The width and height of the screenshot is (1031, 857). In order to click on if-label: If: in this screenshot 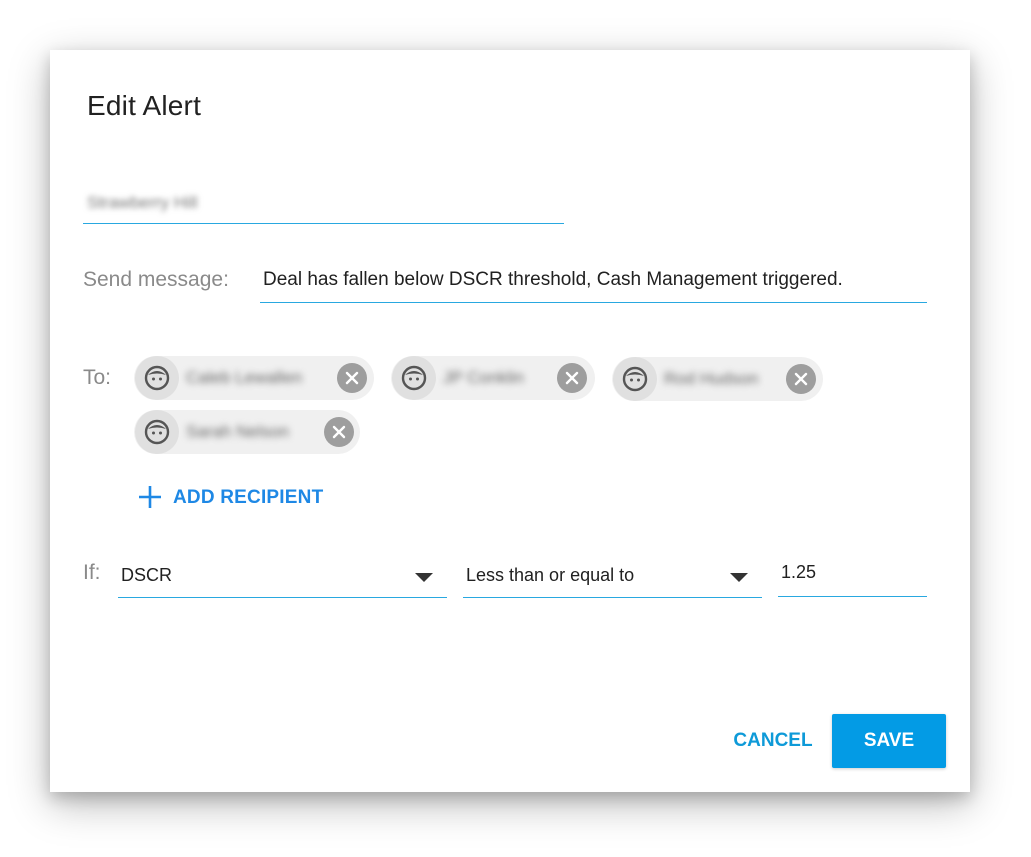, I will do `click(92, 572)`.